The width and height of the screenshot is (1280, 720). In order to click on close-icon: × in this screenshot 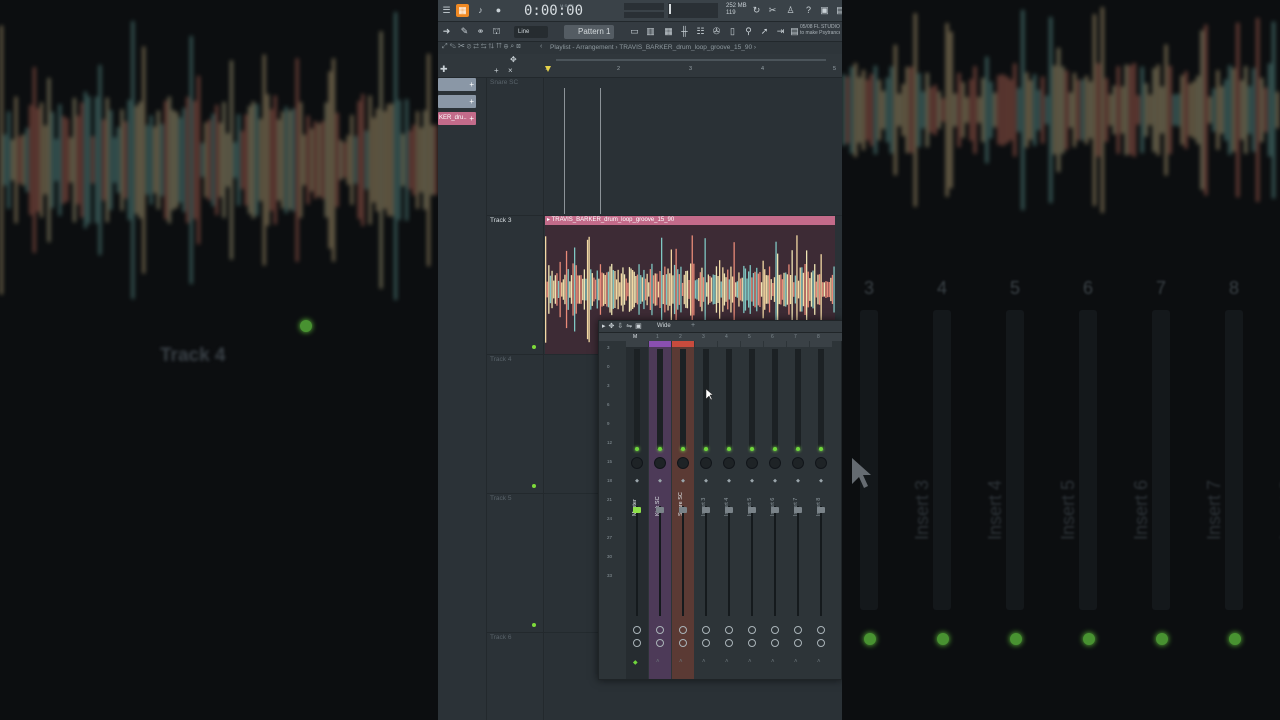, I will do `click(510, 70)`.